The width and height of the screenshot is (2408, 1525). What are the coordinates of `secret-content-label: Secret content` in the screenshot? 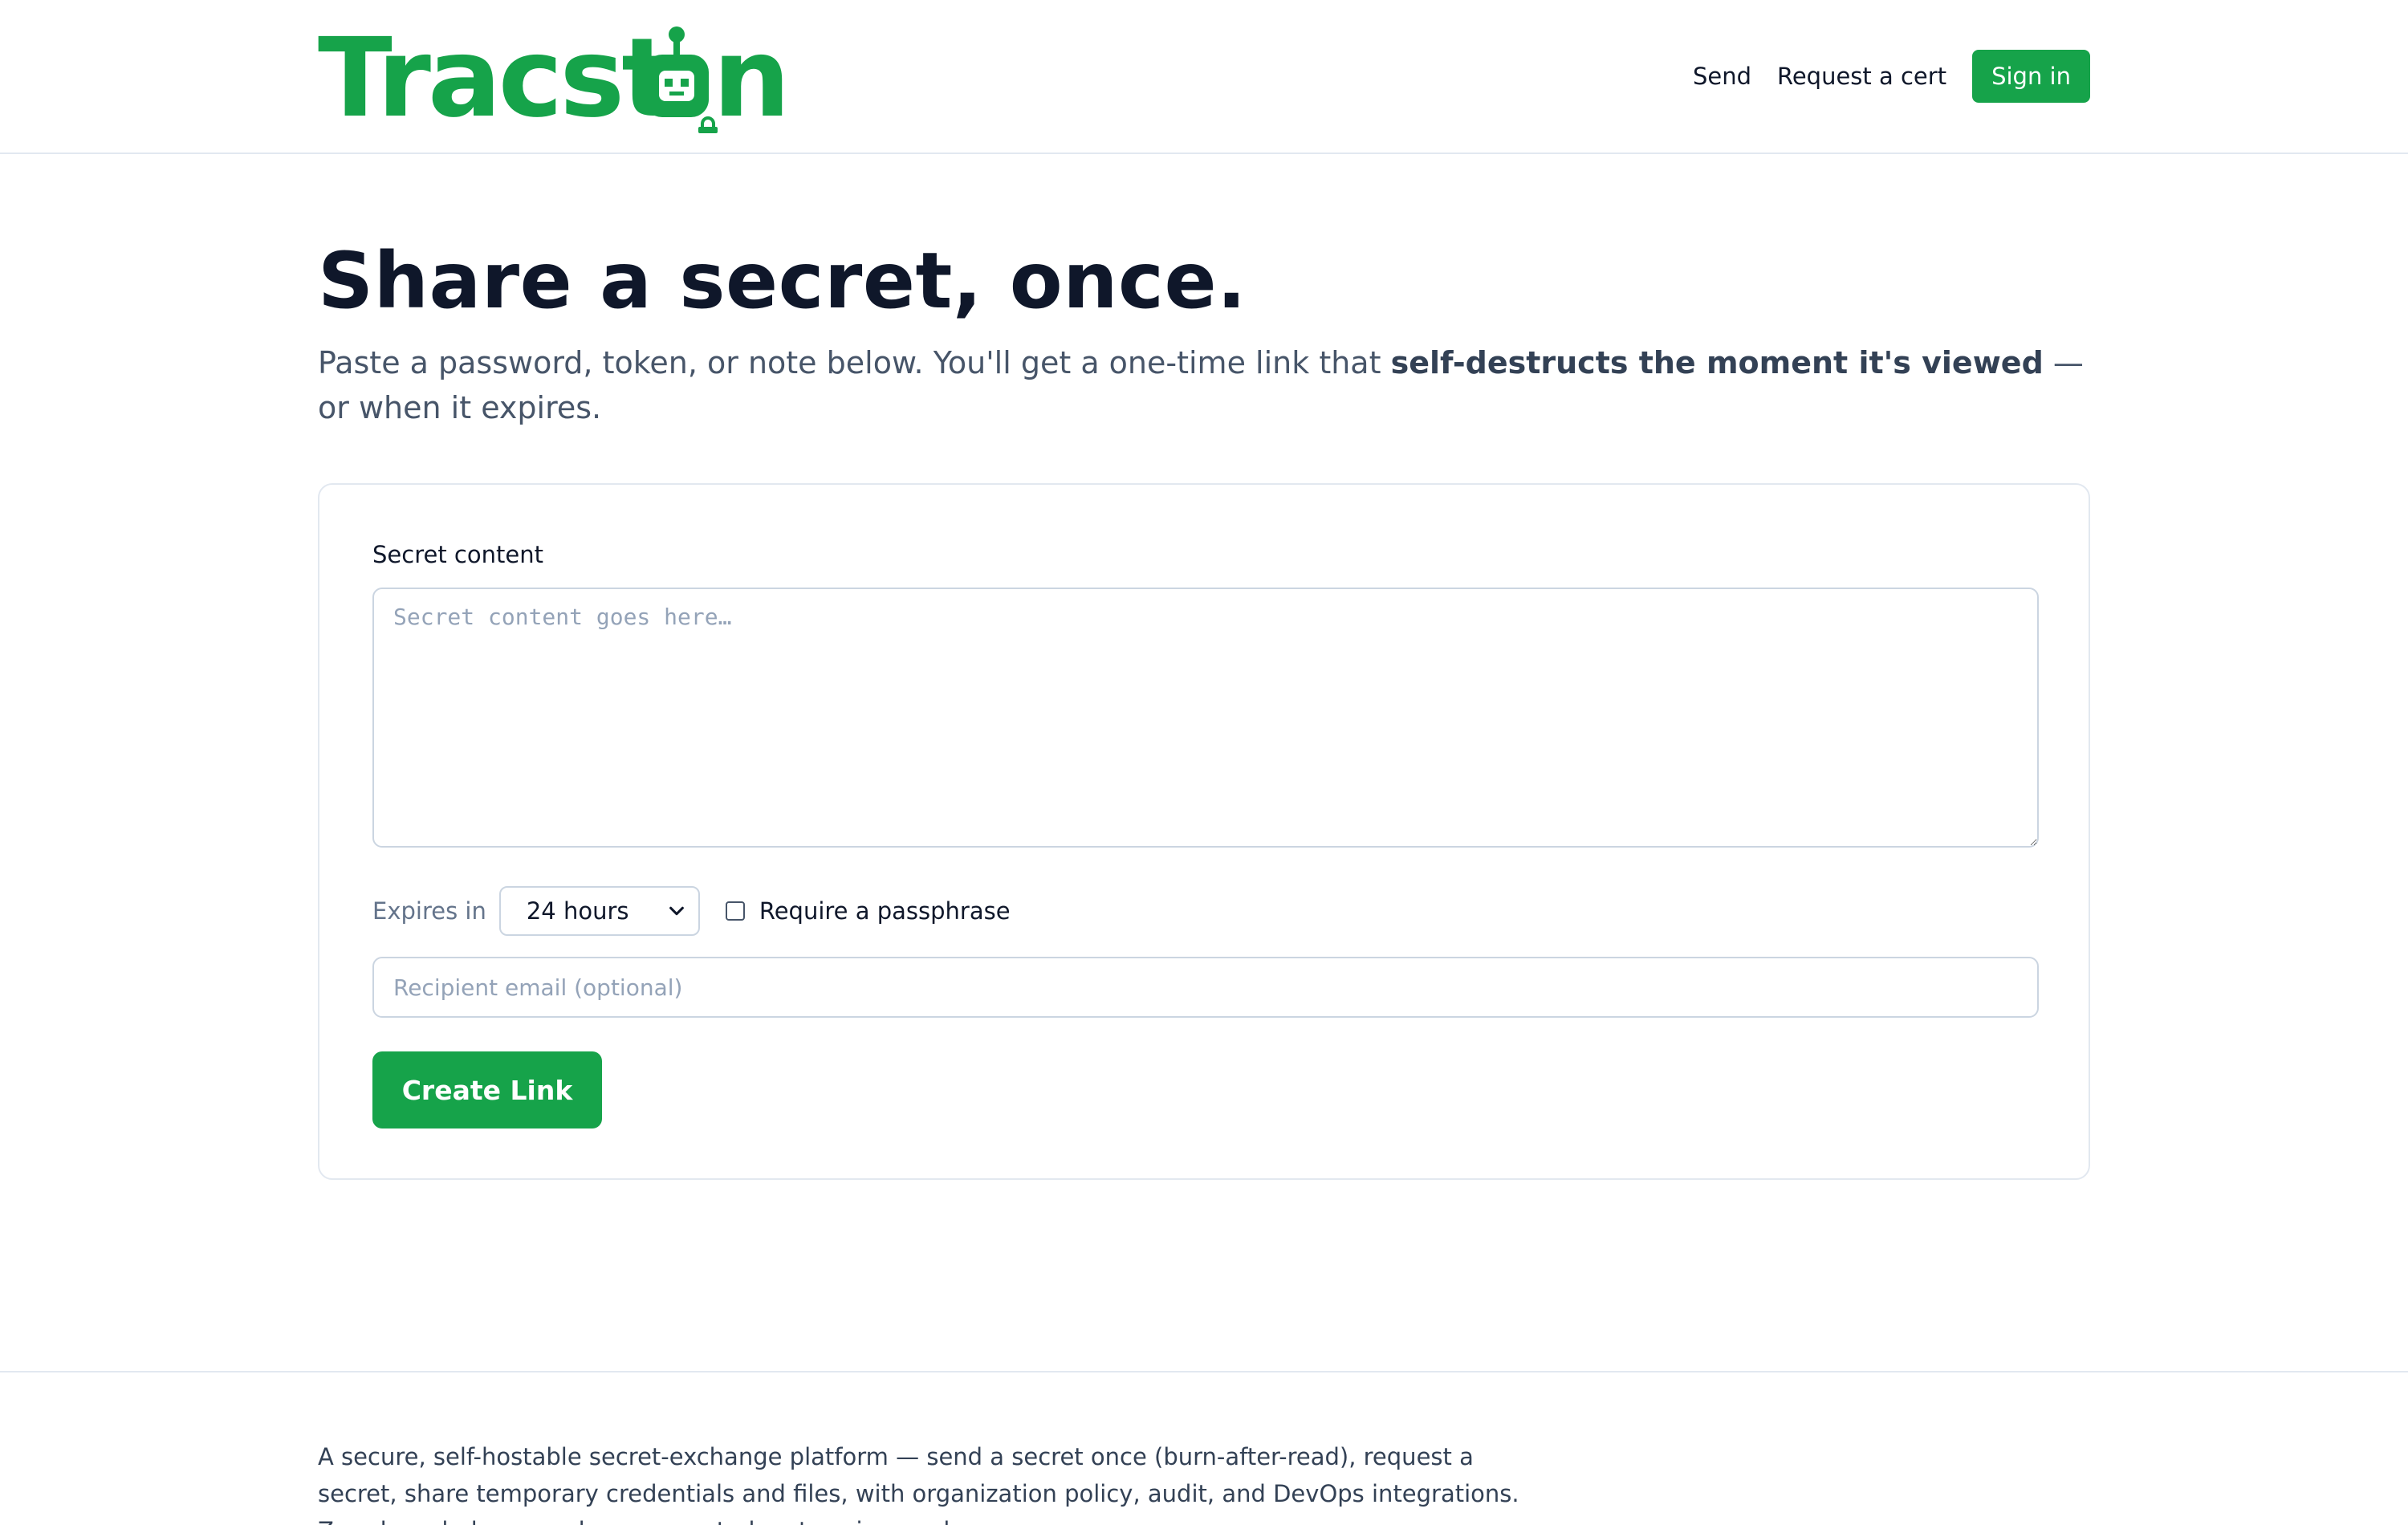 It's located at (457, 555).